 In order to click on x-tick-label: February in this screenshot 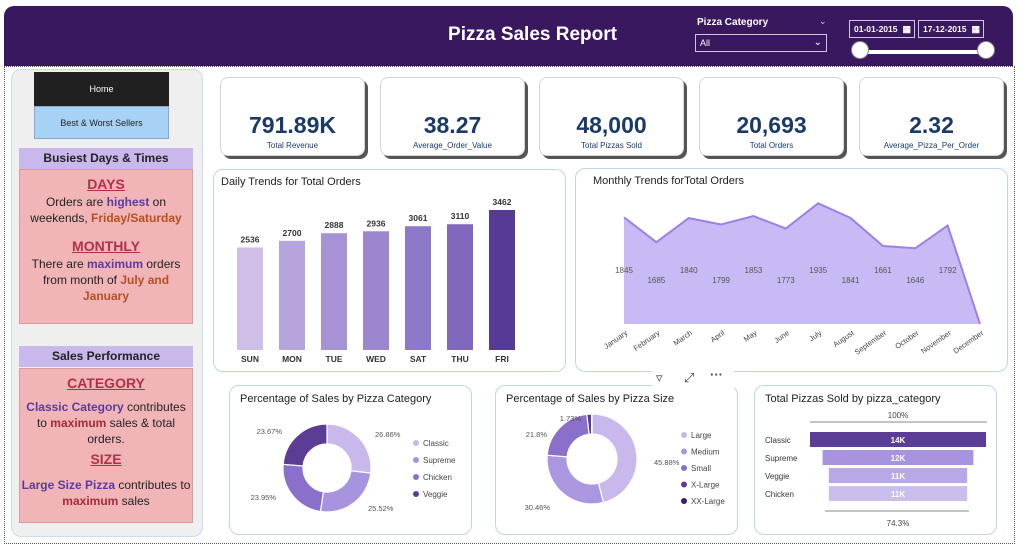, I will do `click(647, 340)`.